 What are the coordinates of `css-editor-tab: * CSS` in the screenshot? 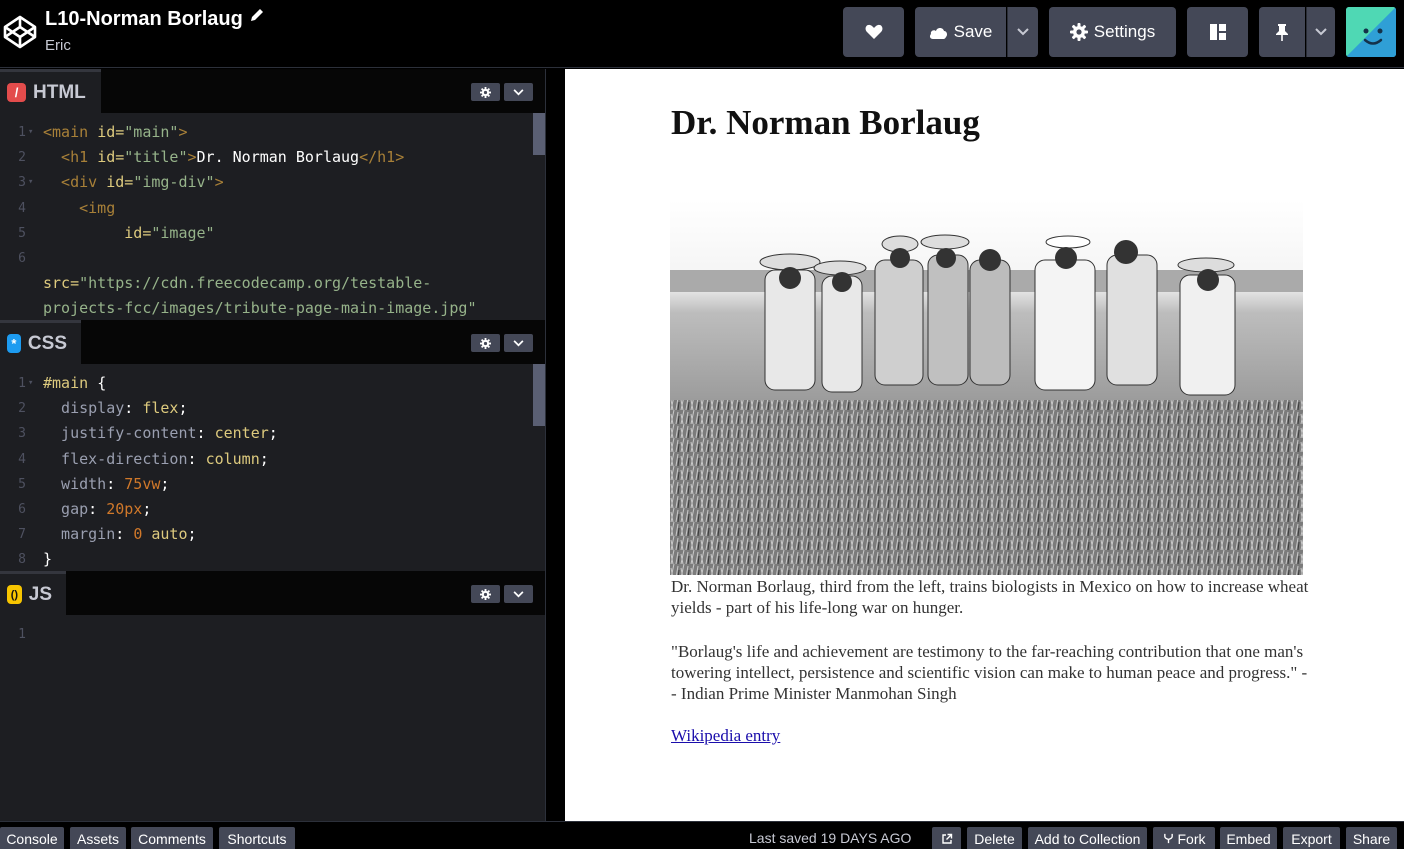 It's located at (40, 342).